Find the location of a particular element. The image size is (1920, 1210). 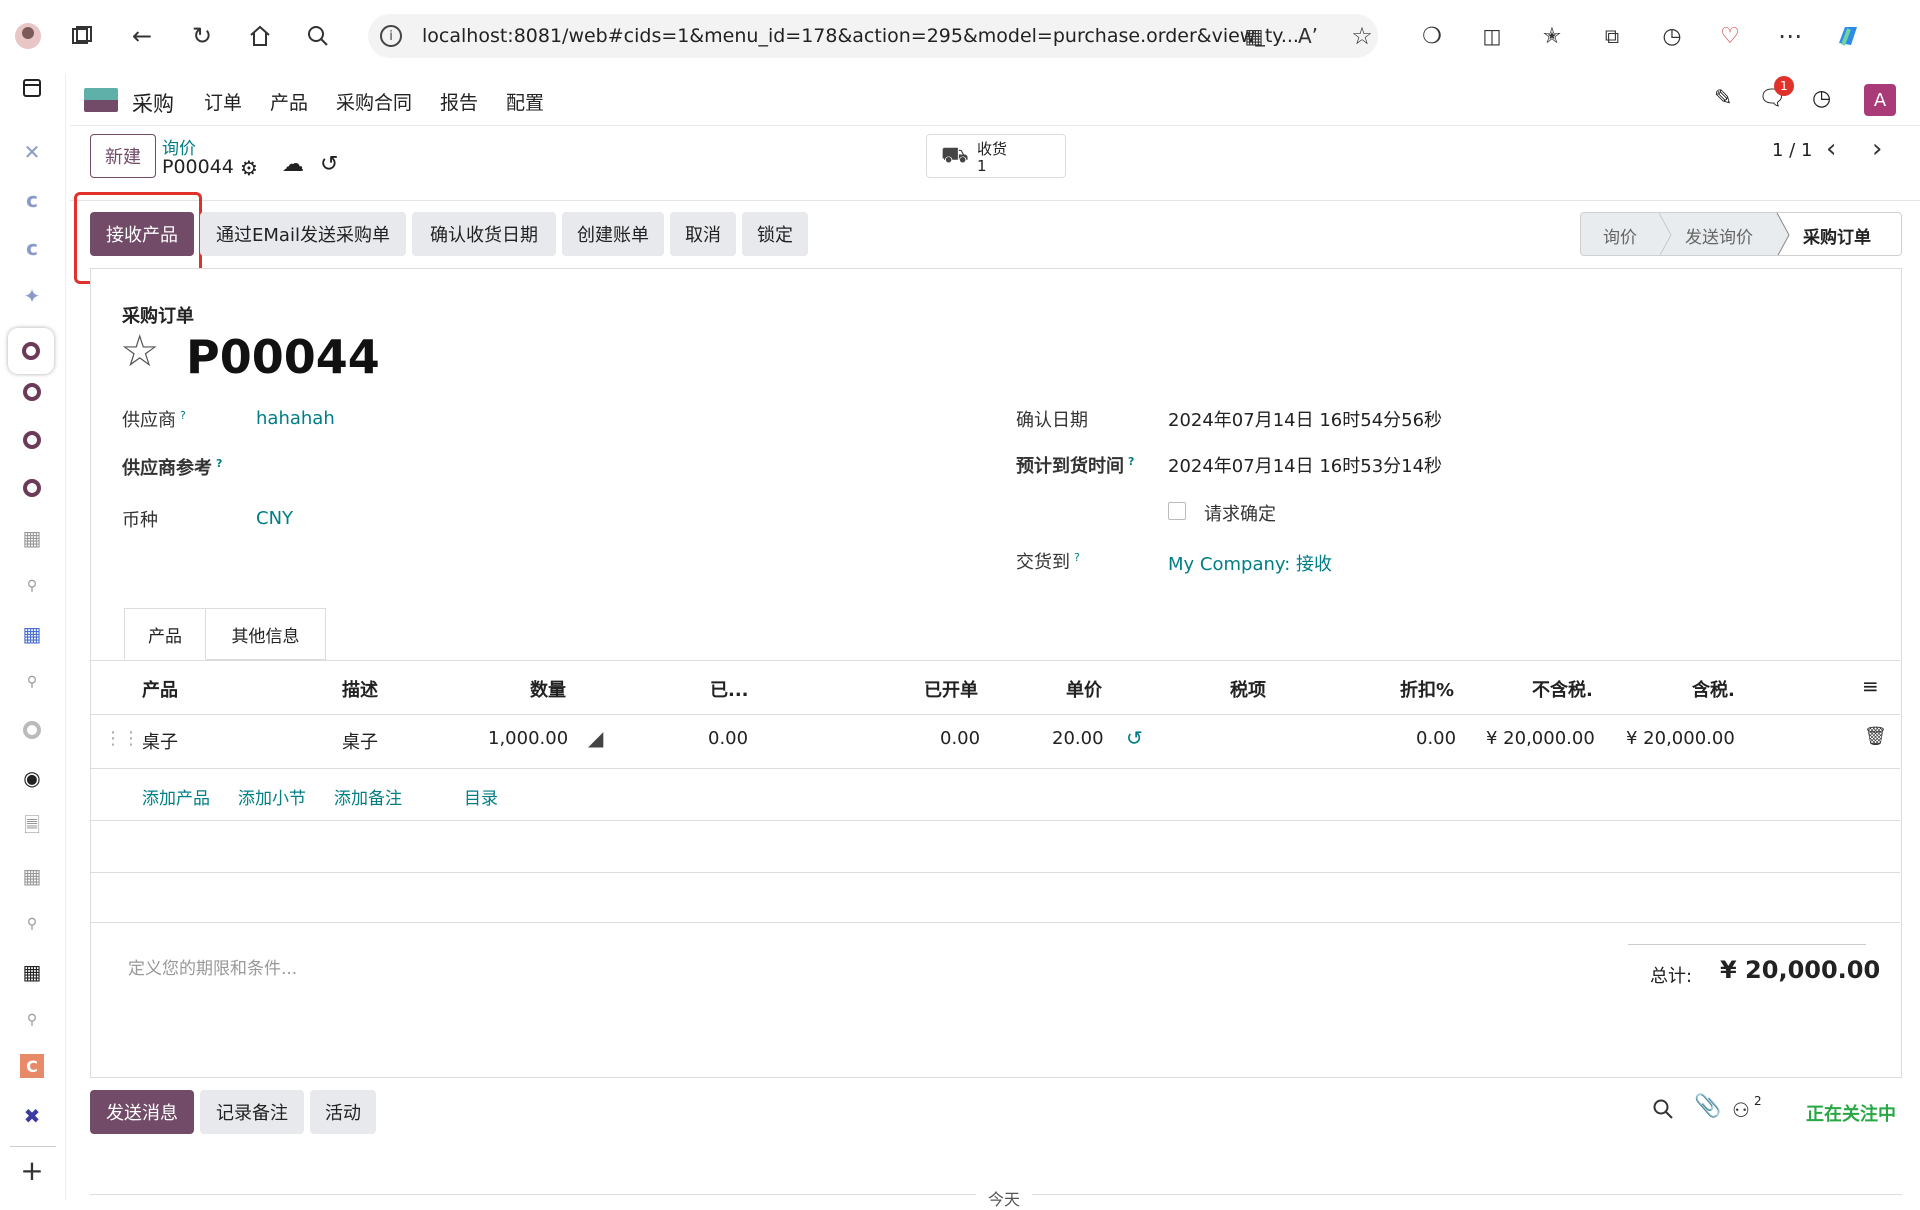

attachment-icon: 📎 is located at coordinates (1707, 1106).